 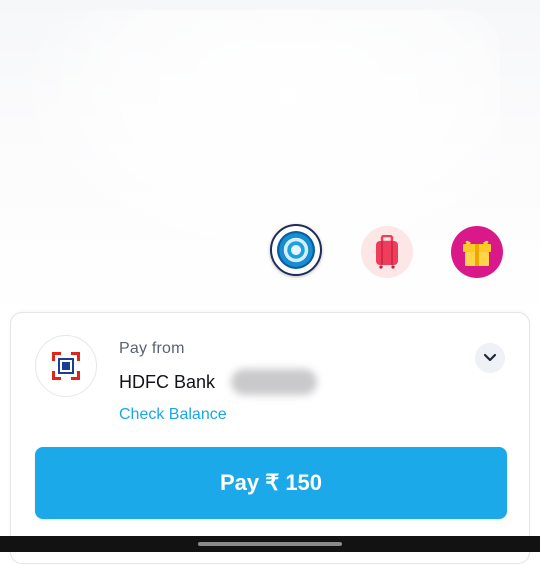 I want to click on gift-icon, so click(x=477, y=252).